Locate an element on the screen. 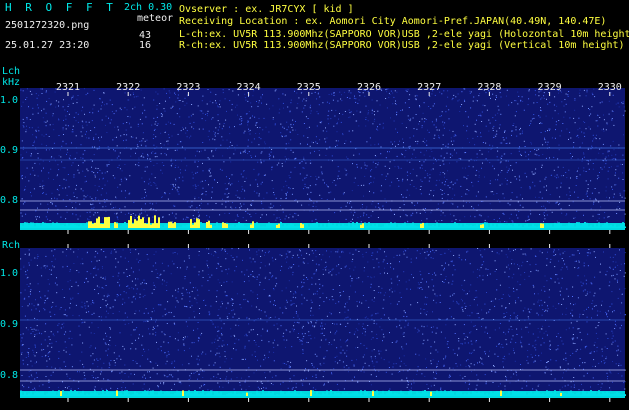  time-tick-label: 2322 is located at coordinates (128, 87).